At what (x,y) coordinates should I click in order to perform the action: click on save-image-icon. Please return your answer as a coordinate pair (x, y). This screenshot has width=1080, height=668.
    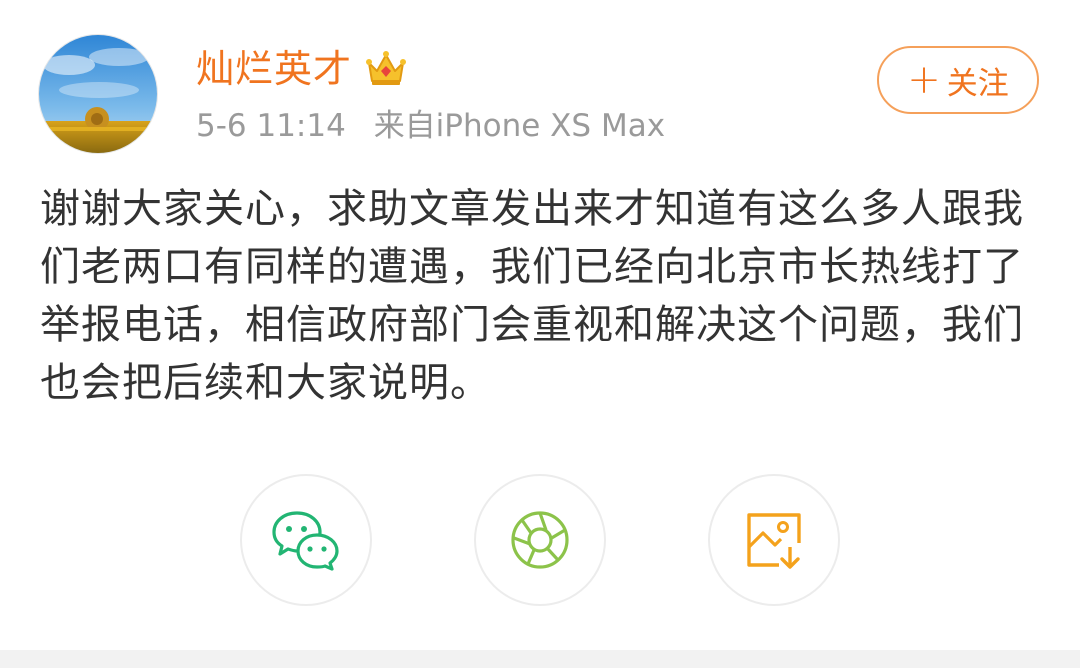
    Looking at the image, I should click on (774, 541).